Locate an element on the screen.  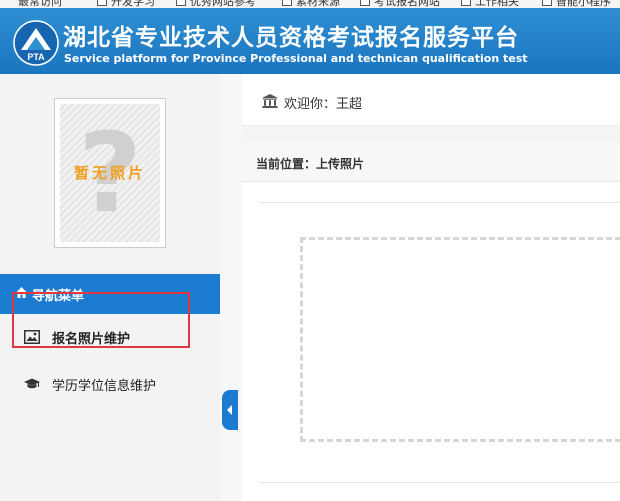
sidebar-item-label: 学历学位信息维护 is located at coordinates (104, 386).